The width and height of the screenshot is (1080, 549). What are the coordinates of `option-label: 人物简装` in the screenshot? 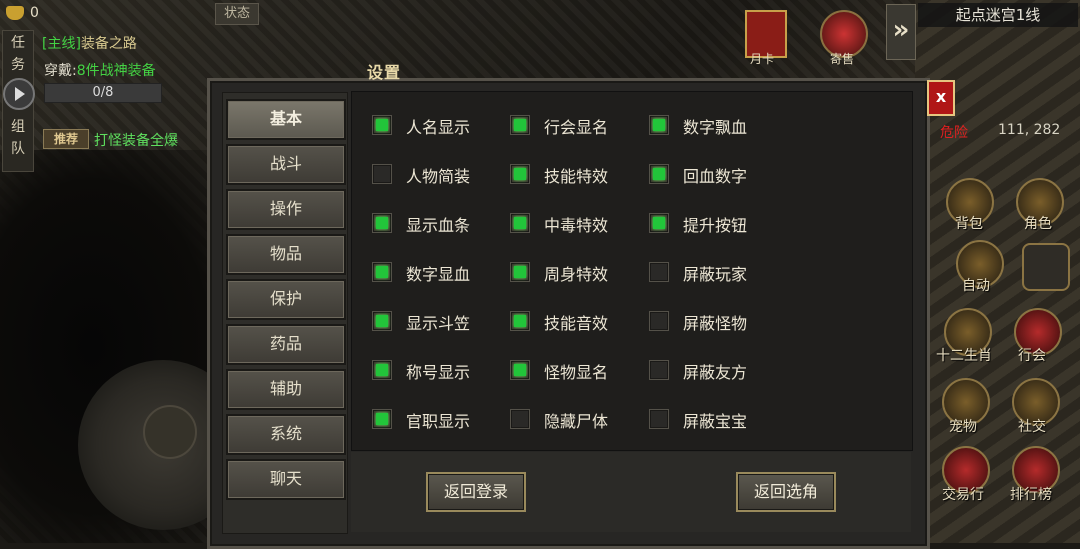 It's located at (438, 176).